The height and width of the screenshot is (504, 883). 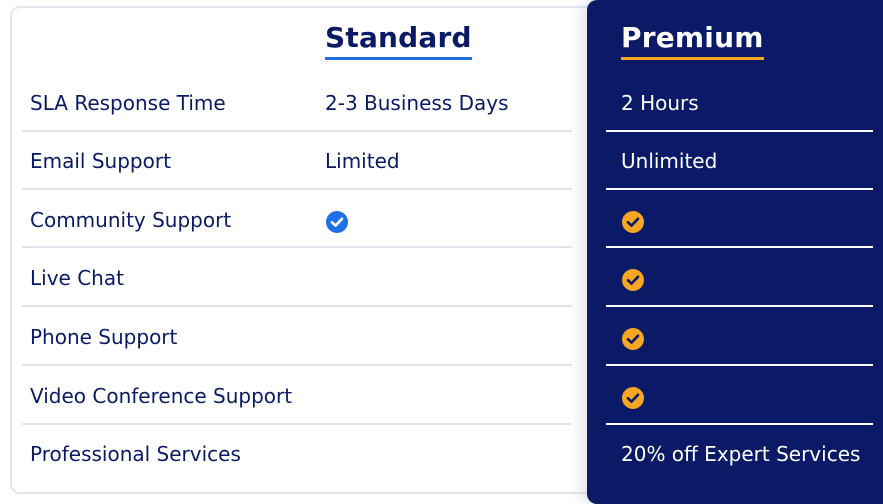 I want to click on premium-value-sla: 2 Hours, so click(x=660, y=103).